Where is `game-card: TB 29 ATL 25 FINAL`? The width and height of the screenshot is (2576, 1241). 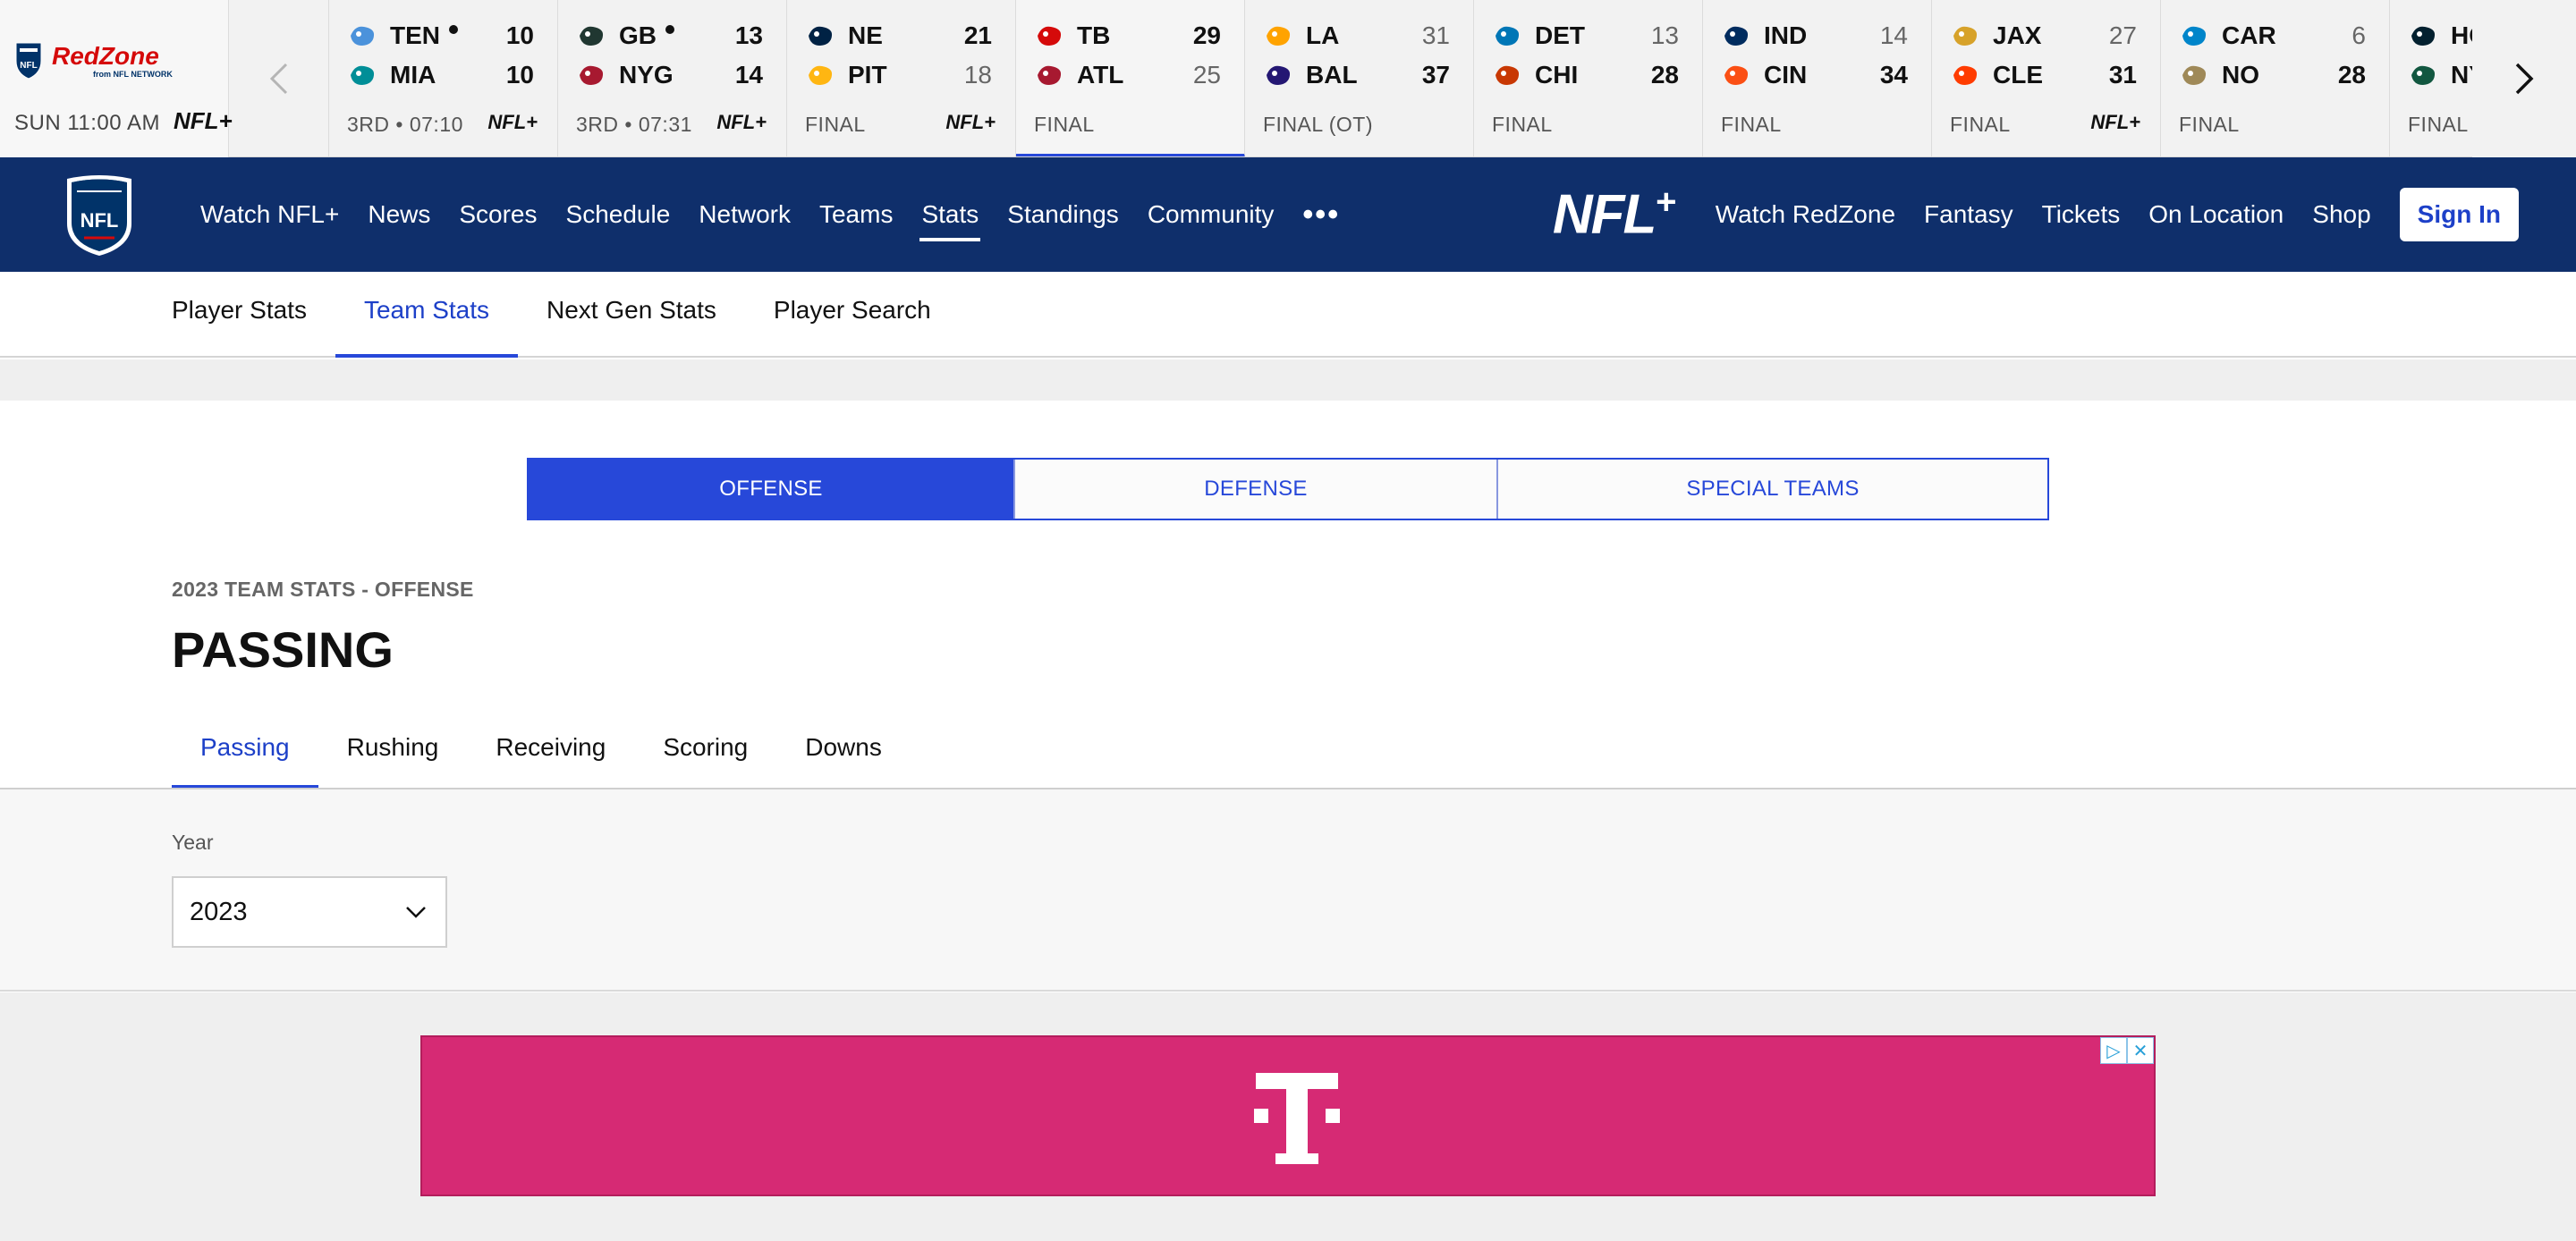
game-card: TB 29 ATL 25 FINAL is located at coordinates (1130, 78).